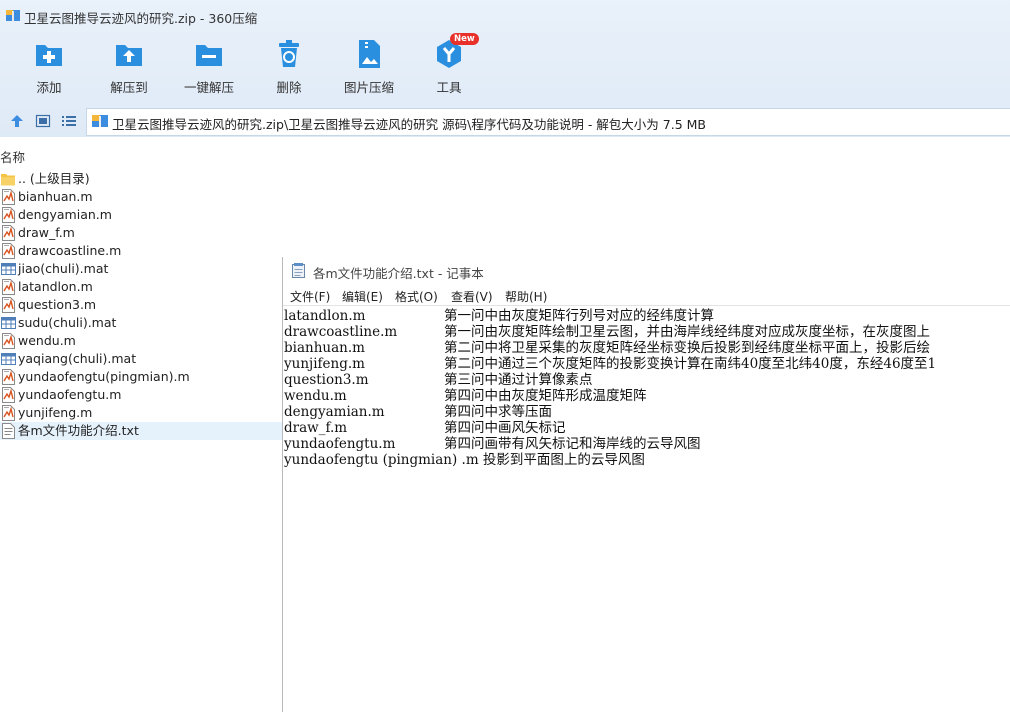  Describe the element at coordinates (209, 67) in the screenshot. I see `one-click-extract-button: 一键解压` at that location.